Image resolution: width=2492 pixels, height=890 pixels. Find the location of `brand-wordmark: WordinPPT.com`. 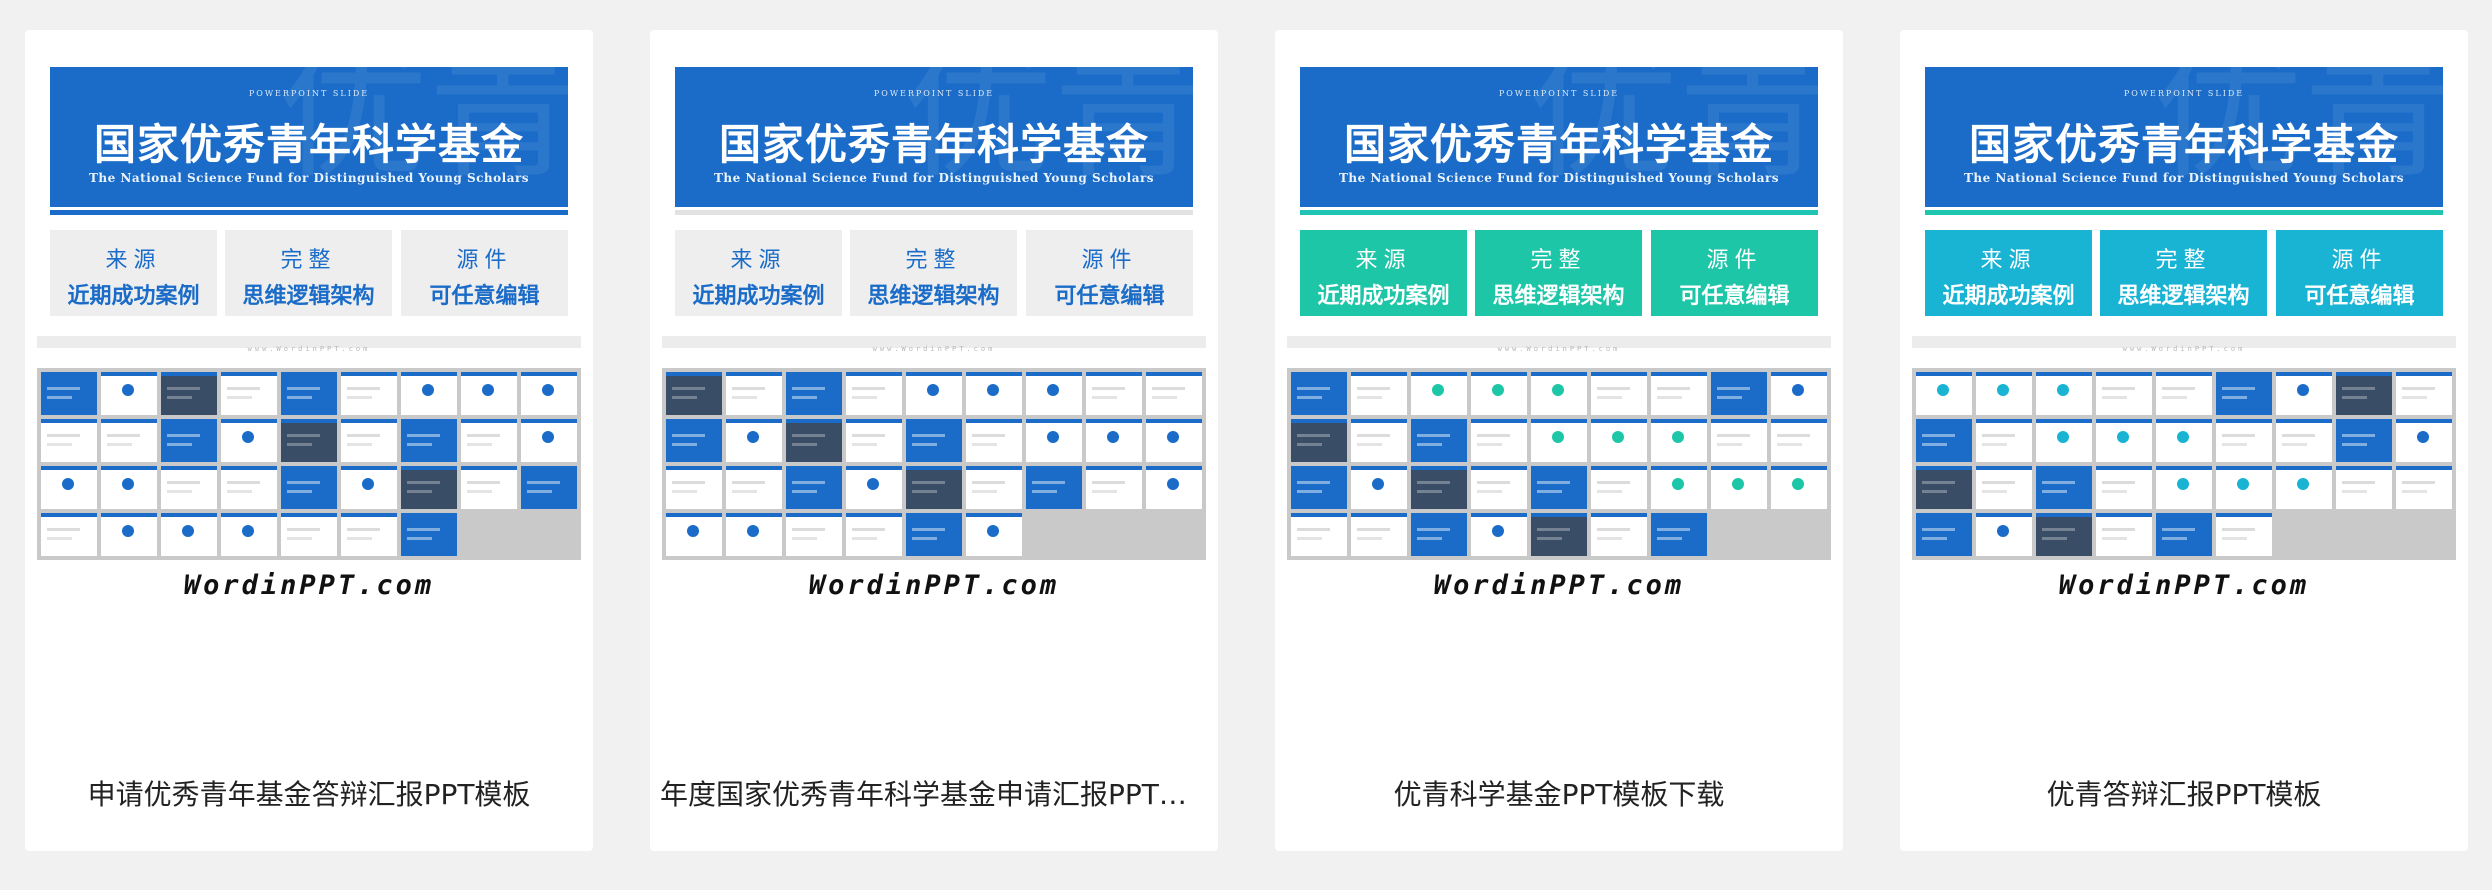

brand-wordmark: WordinPPT.com is located at coordinates (934, 585).